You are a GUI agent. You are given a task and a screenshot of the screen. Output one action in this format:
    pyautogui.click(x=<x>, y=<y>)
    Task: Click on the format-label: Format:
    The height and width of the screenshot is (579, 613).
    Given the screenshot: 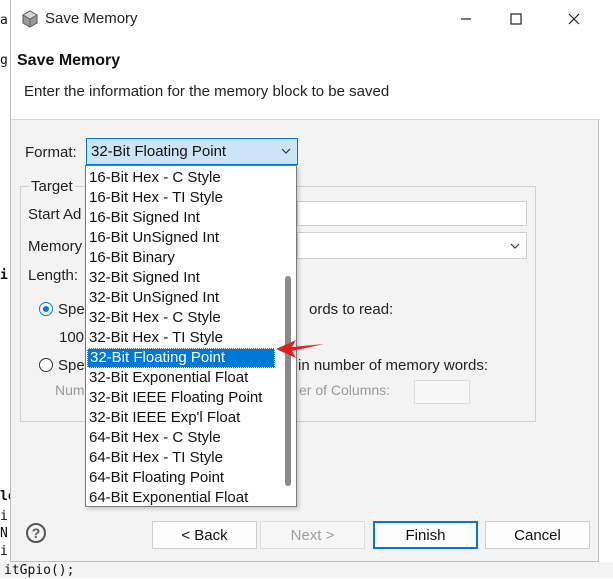 What is the action you would take?
    pyautogui.click(x=51, y=152)
    